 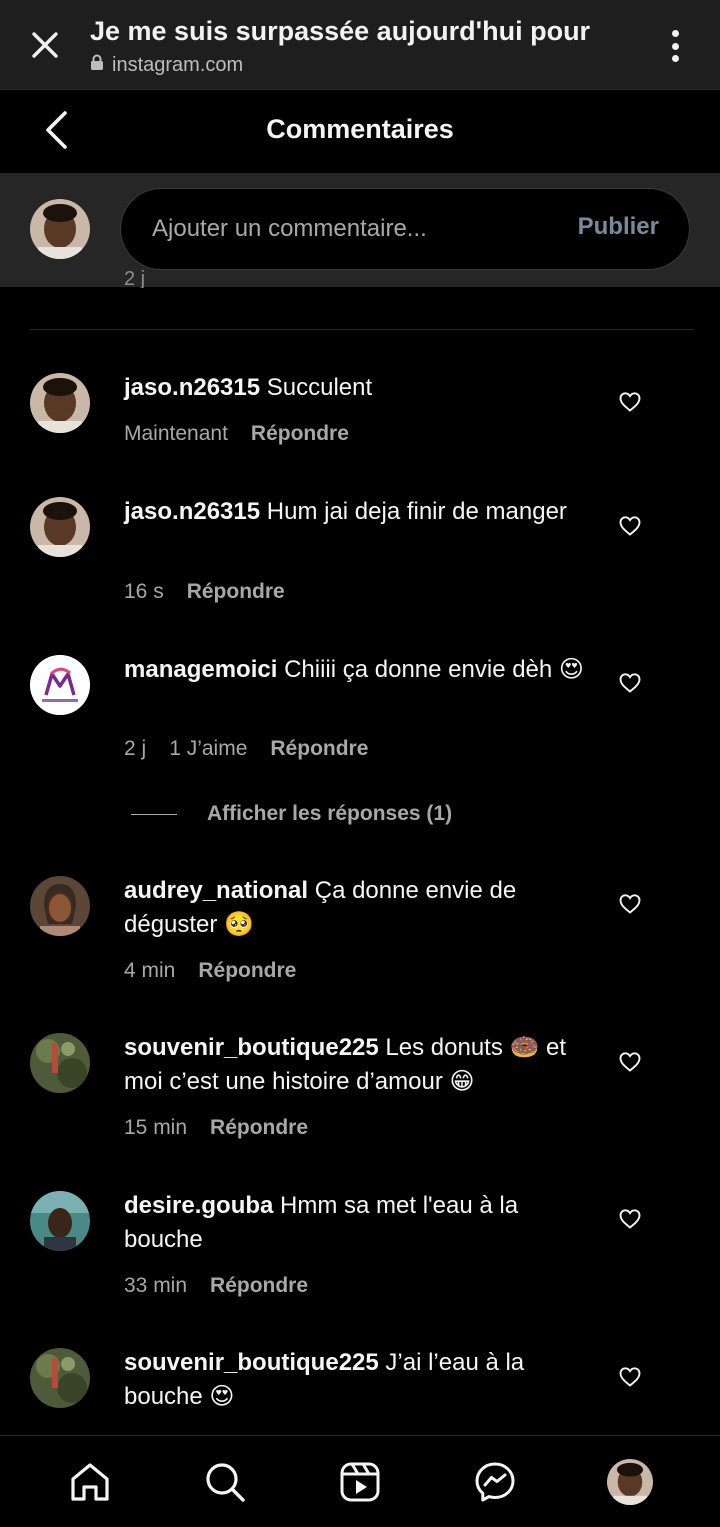 I want to click on bottom-nav, so click(x=360, y=1481).